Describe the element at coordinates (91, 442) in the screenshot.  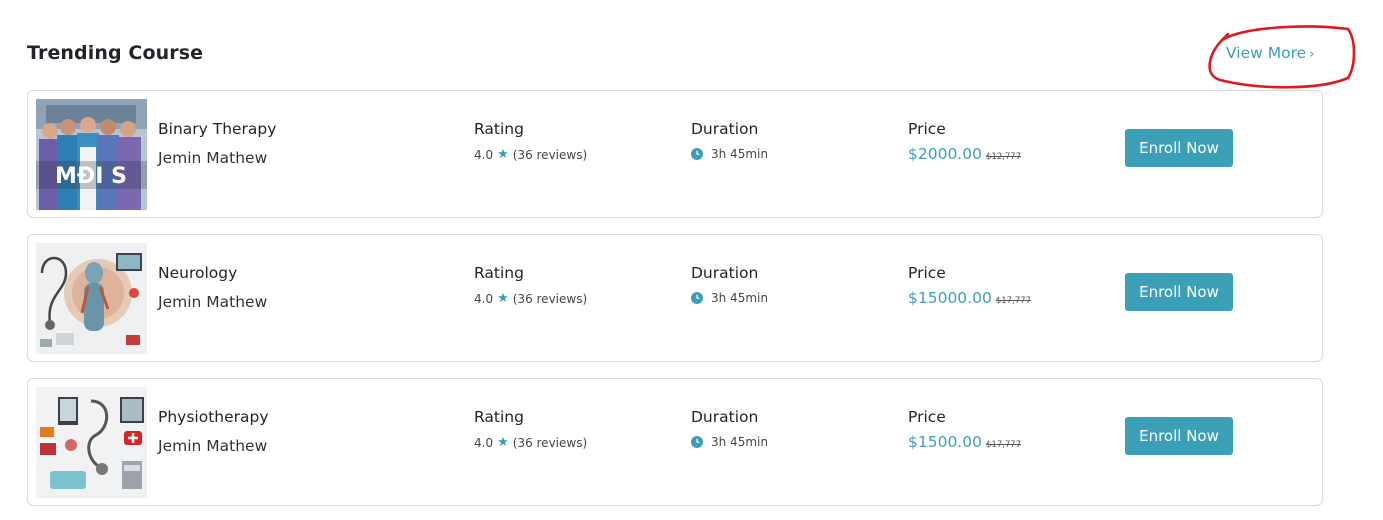
I see `course-thumbnail-physiotherapy` at that location.